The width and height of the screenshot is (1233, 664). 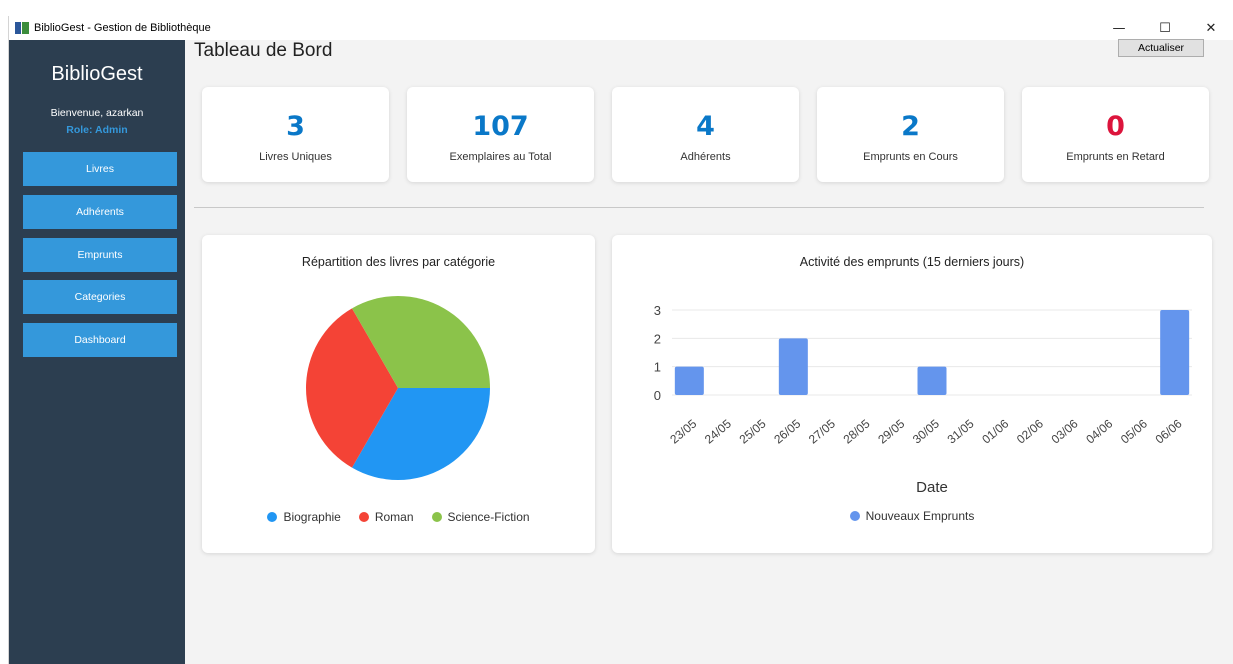 I want to click on legend-item-roman: Roman, so click(x=386, y=517).